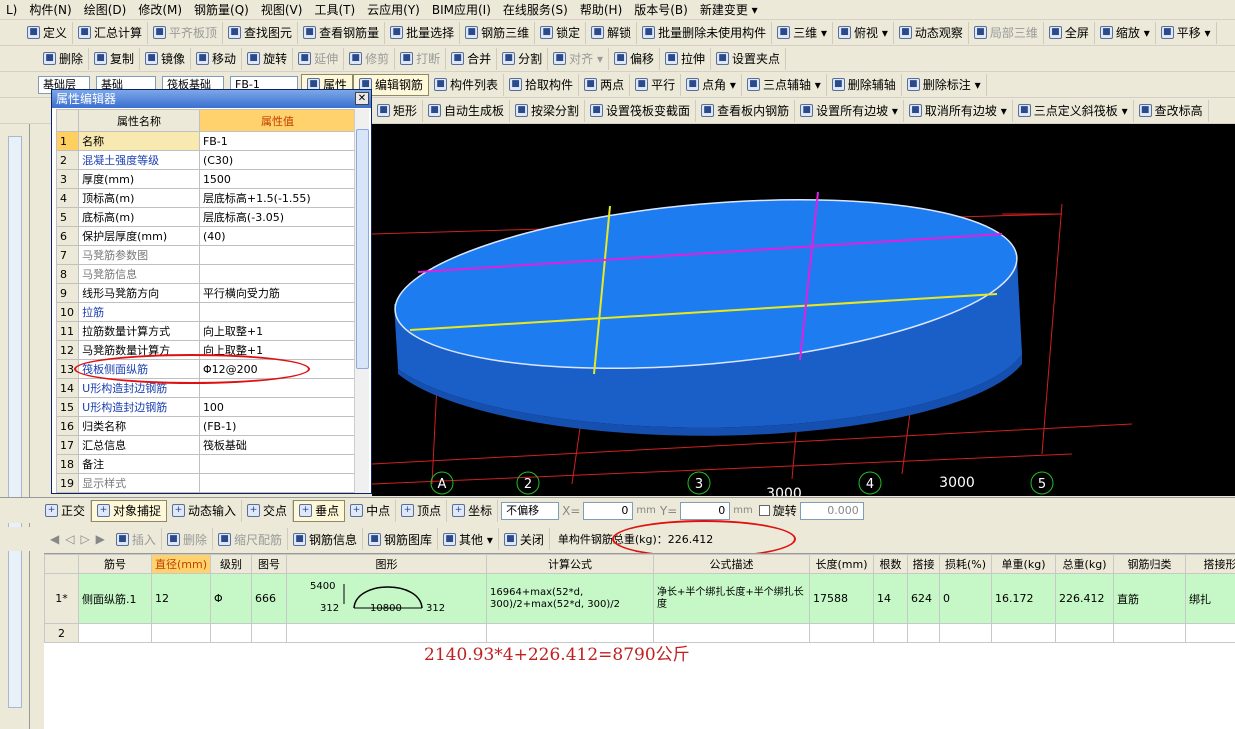 The image size is (1235, 729). What do you see at coordinates (467, 84) in the screenshot?
I see `tb3-button-2: ■ 构件列表` at bounding box center [467, 84].